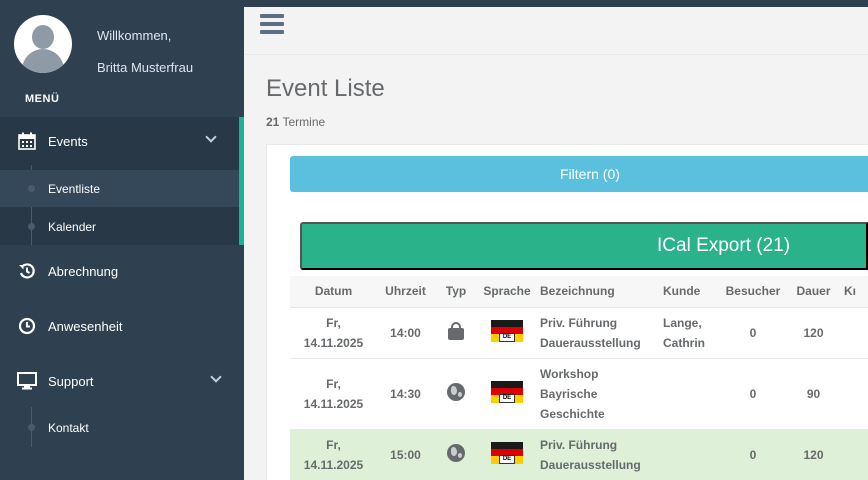  I want to click on name-line: Workshop, so click(569, 373).